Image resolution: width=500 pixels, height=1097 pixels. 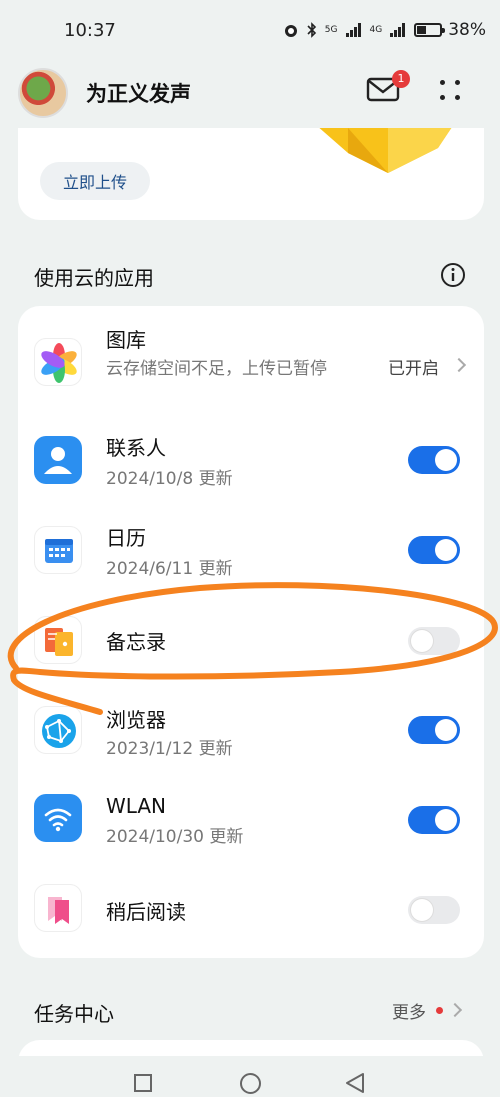 I want to click on battery-icon, so click(x=430, y=30).